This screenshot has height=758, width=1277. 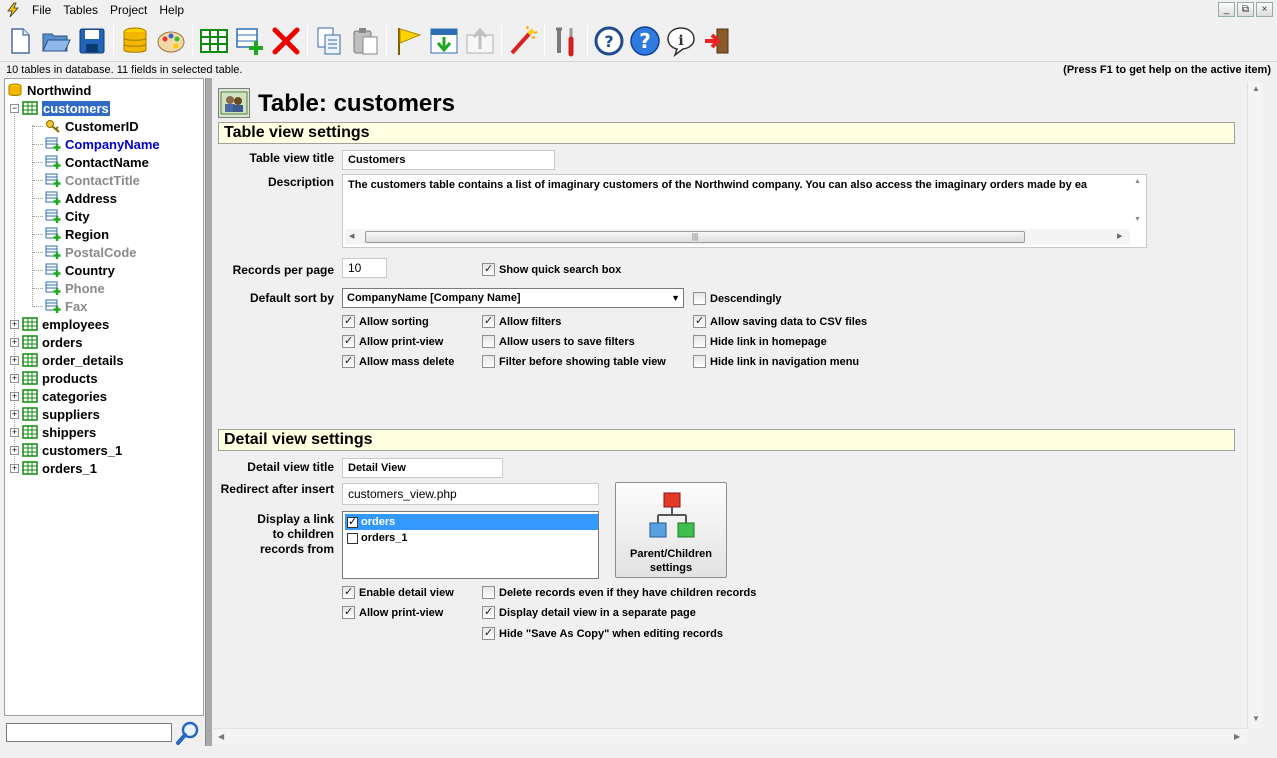 What do you see at coordinates (589, 612) in the screenshot?
I see `option-checkbox: Display detail view in a separate page` at bounding box center [589, 612].